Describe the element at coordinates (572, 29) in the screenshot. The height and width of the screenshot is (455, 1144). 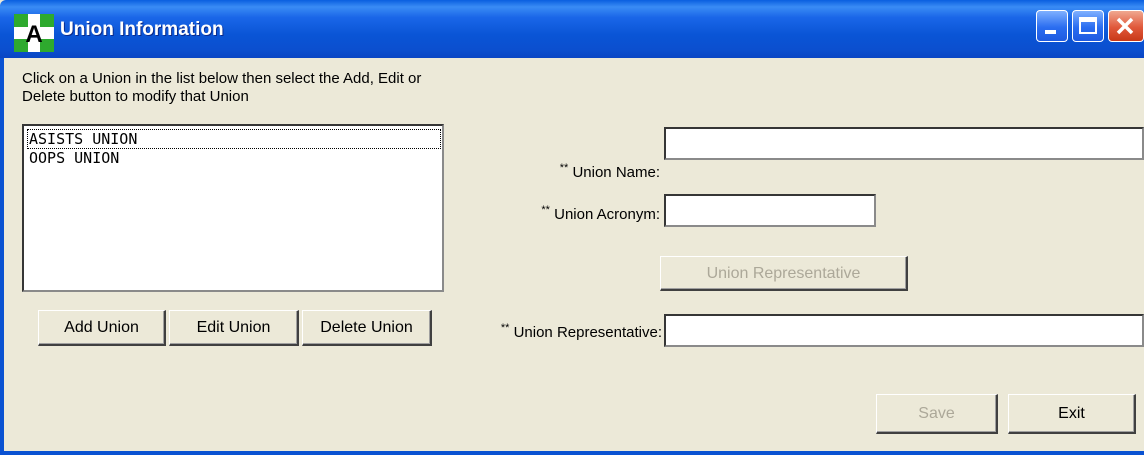
I see `title-bar: A Union Information` at that location.